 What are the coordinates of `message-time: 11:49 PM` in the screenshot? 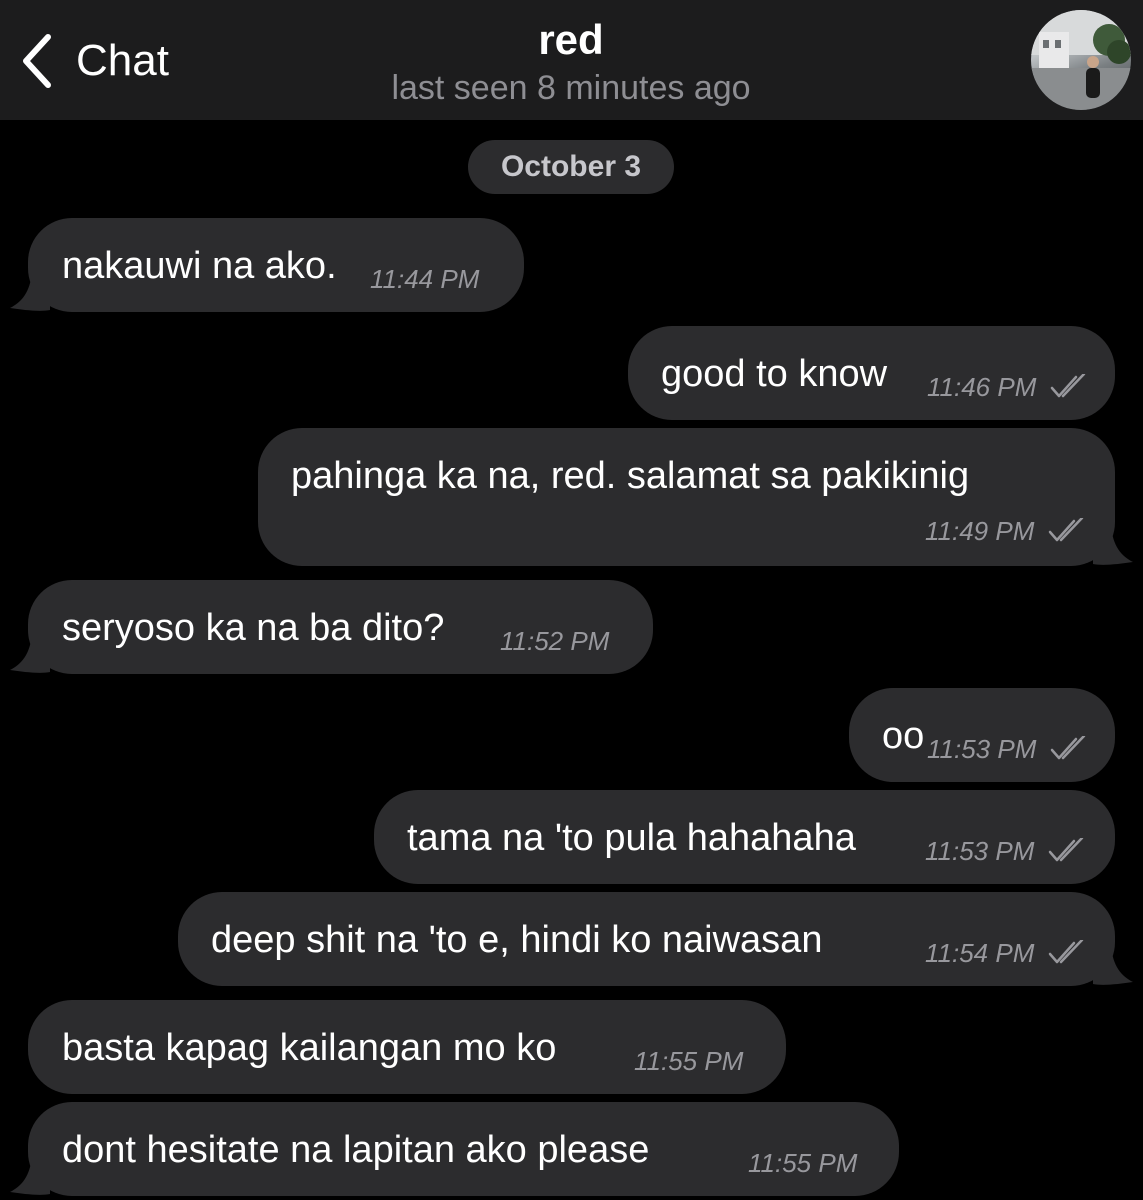 It's located at (980, 531).